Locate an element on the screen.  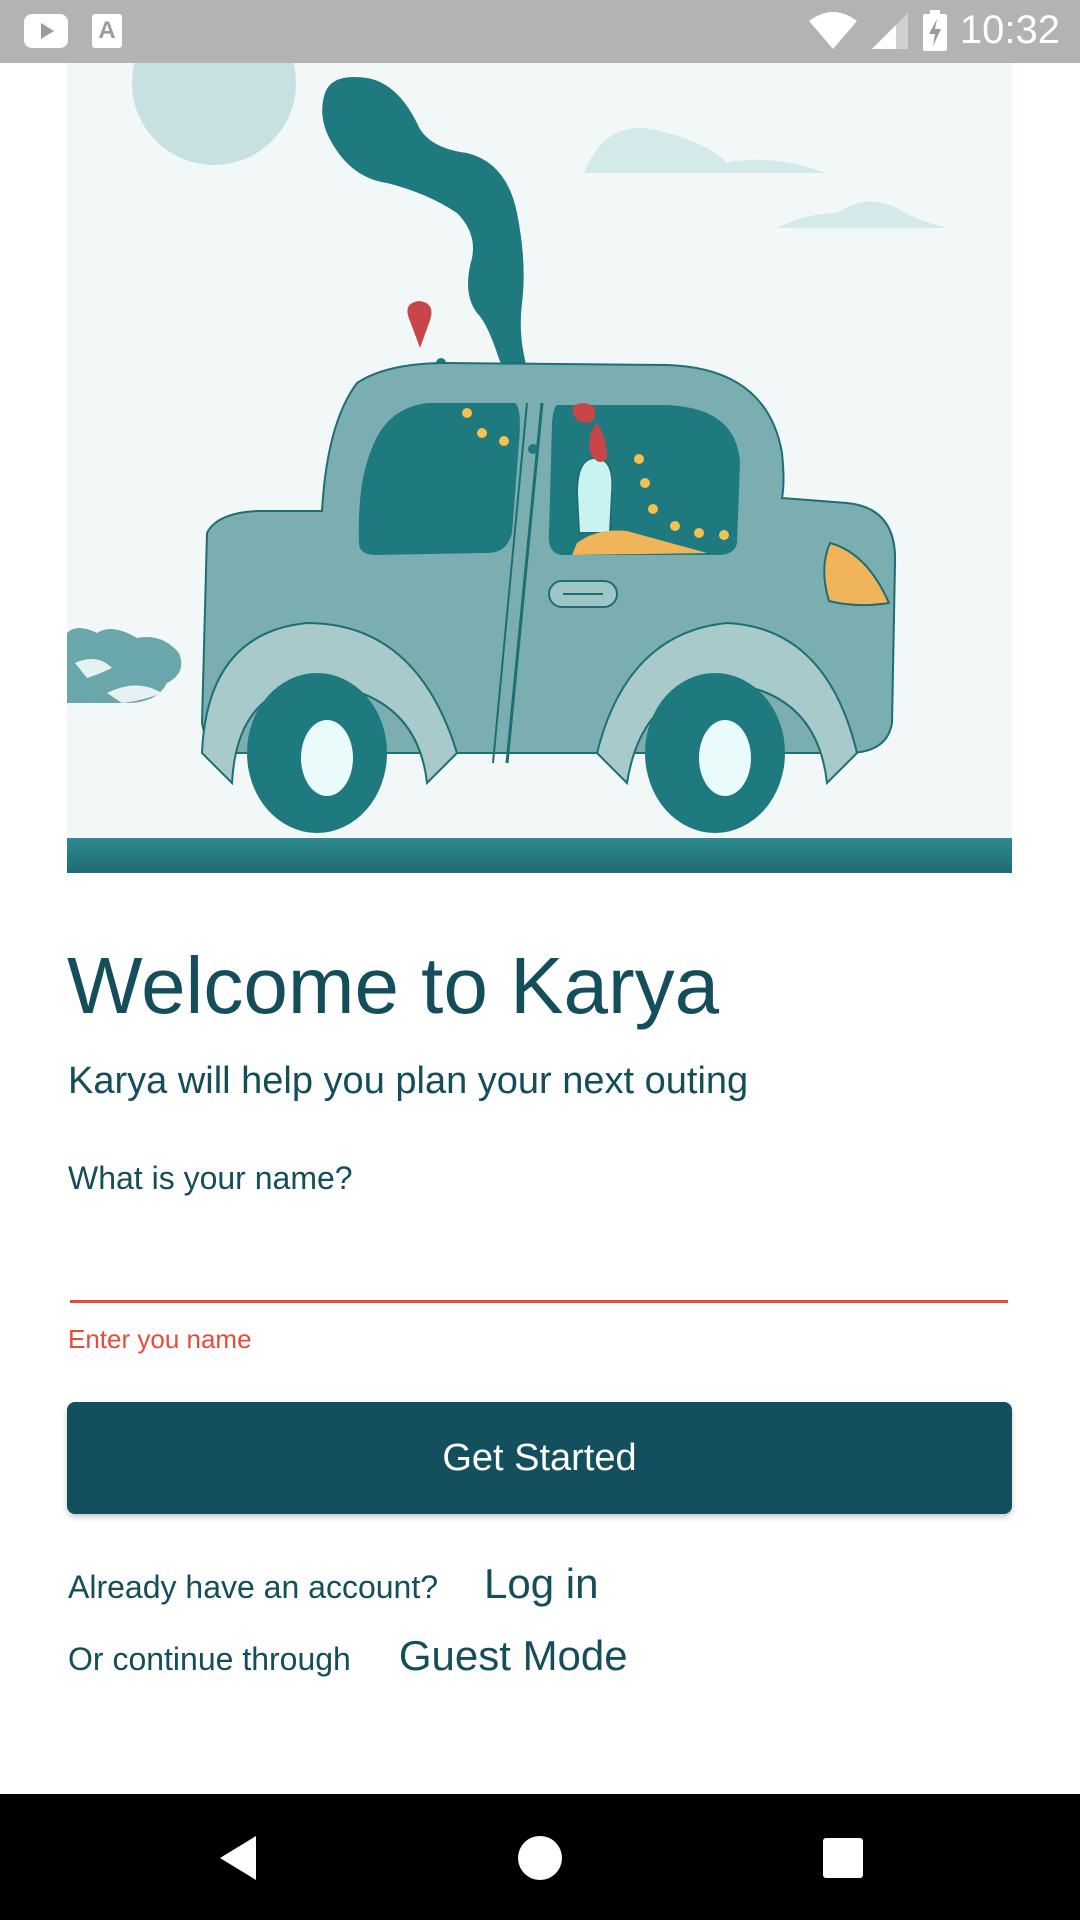
name-error-text: Enter you name is located at coordinates (160, 1339).